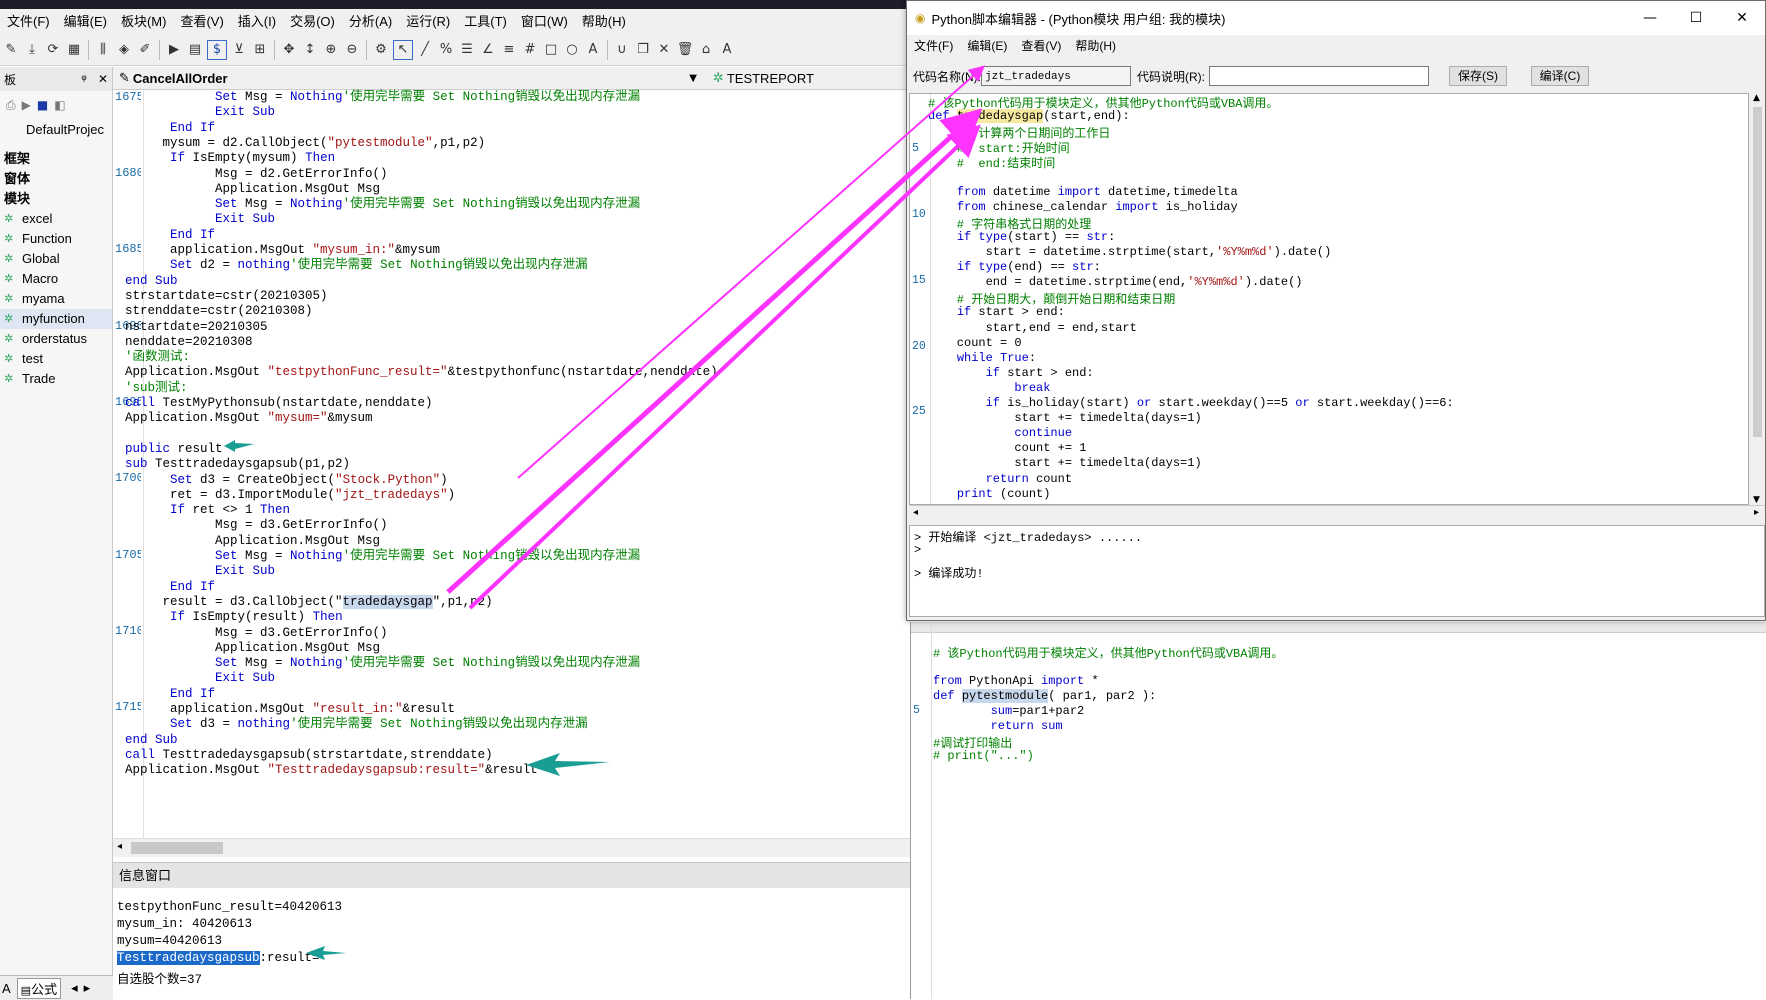 The image size is (1766, 1000). I want to click on lock-icon: ⌂, so click(706, 50).